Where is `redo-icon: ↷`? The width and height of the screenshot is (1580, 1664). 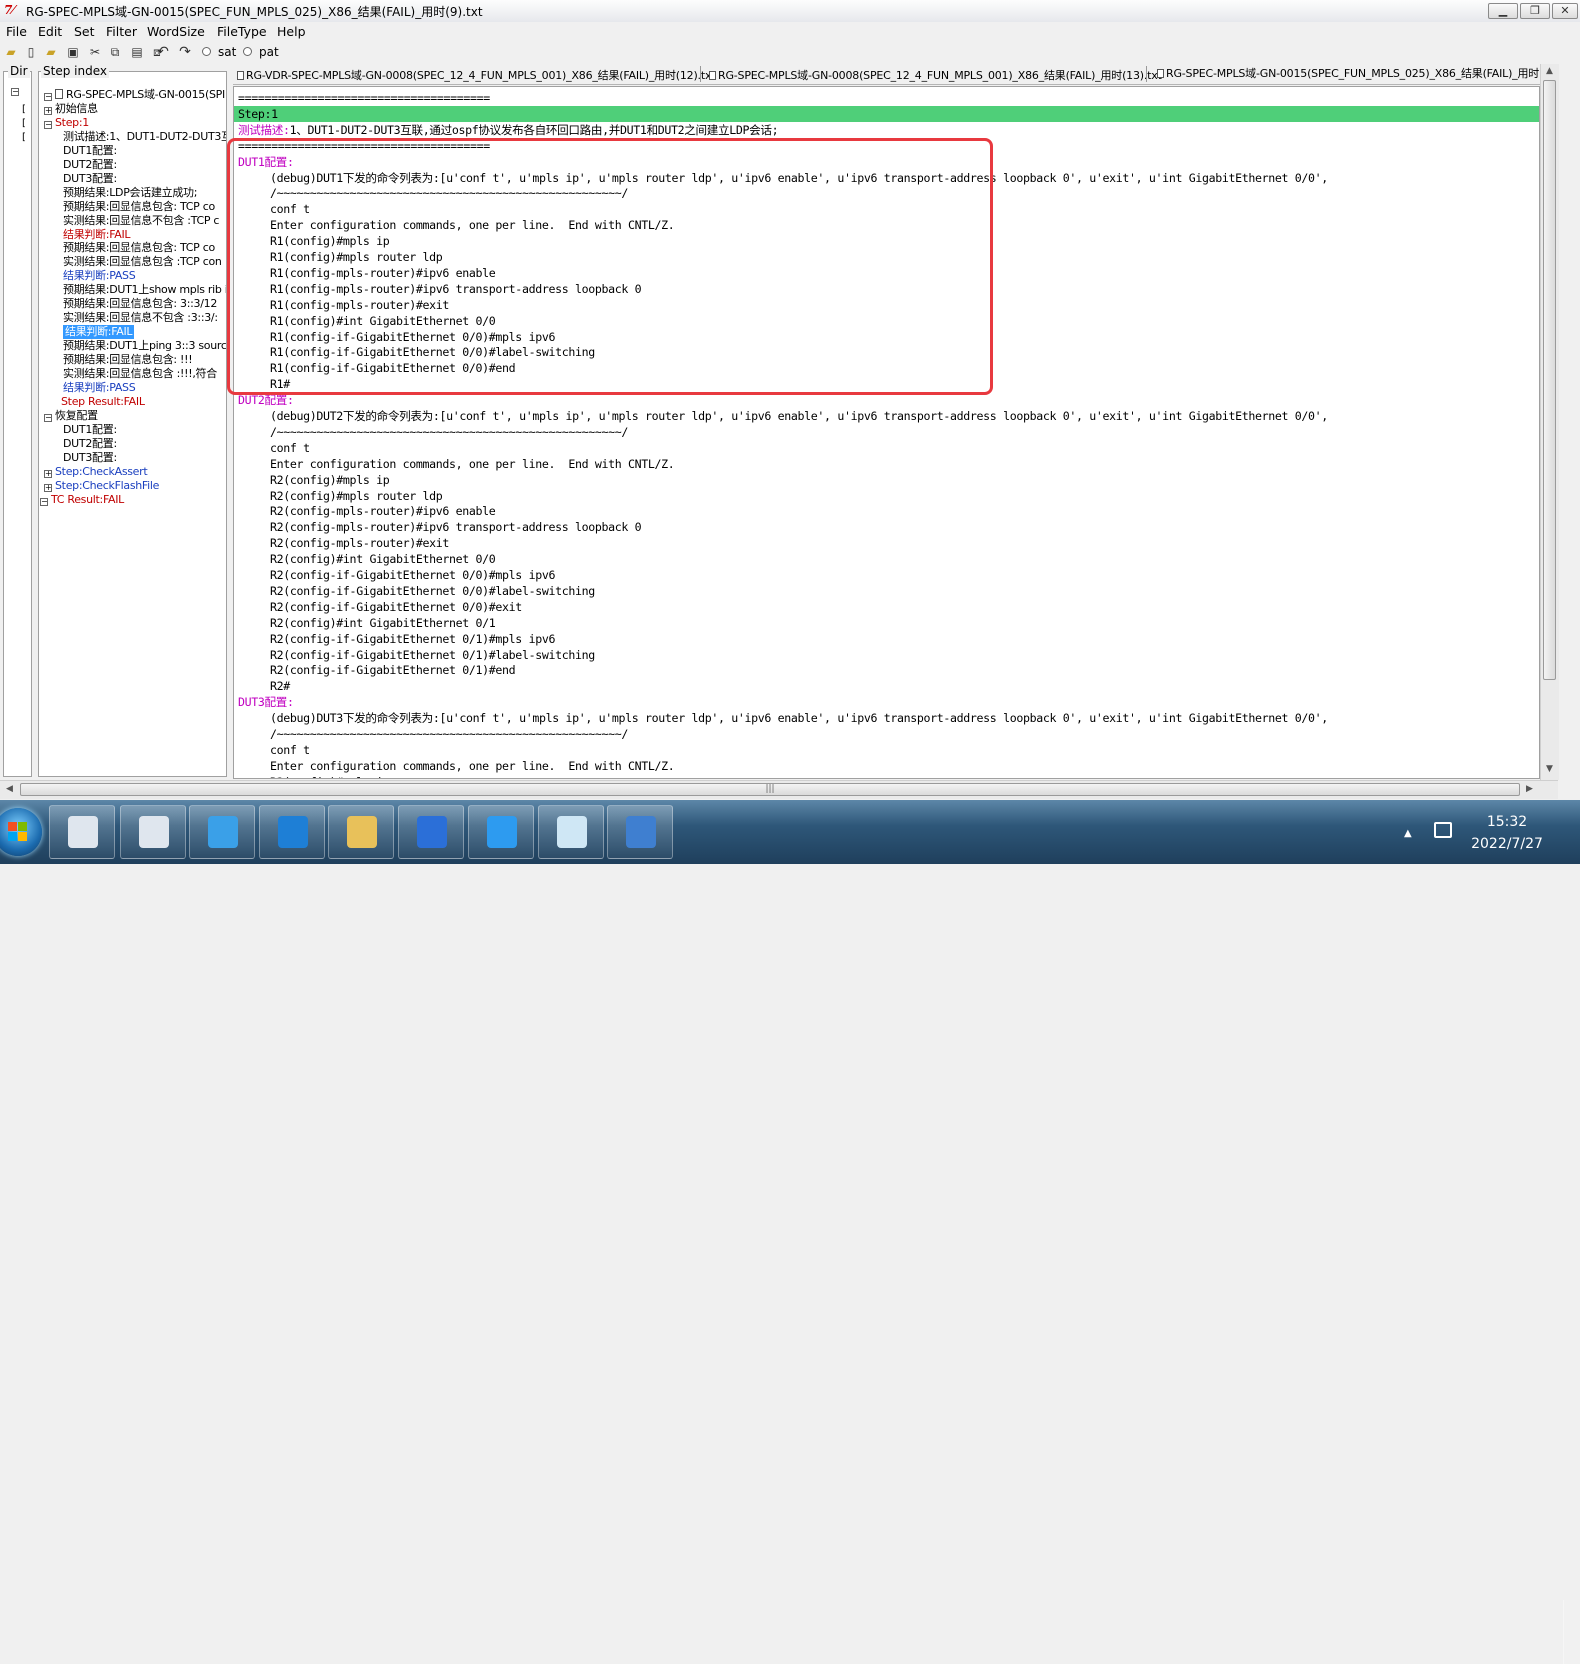 redo-icon: ↷ is located at coordinates (185, 52).